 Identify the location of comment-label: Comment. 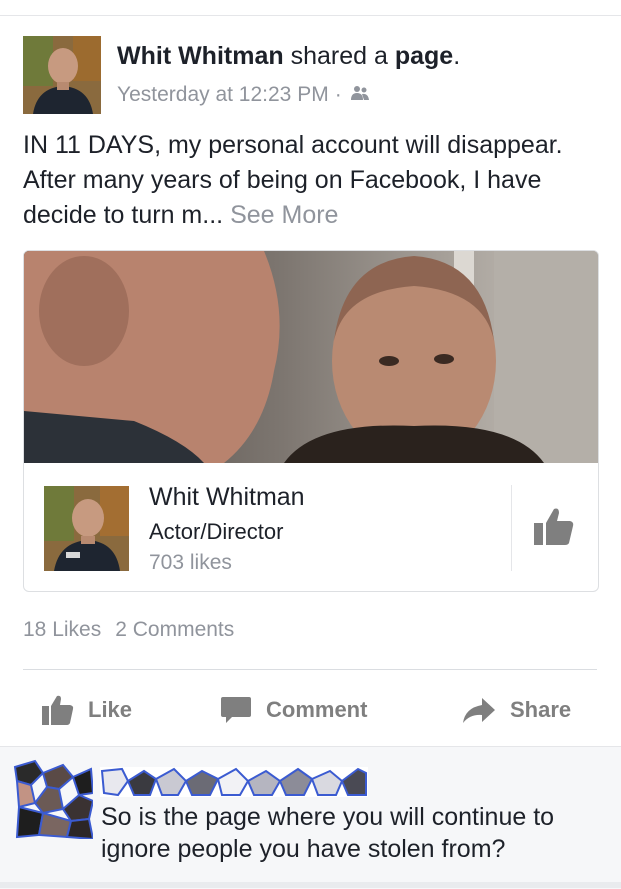
(317, 709).